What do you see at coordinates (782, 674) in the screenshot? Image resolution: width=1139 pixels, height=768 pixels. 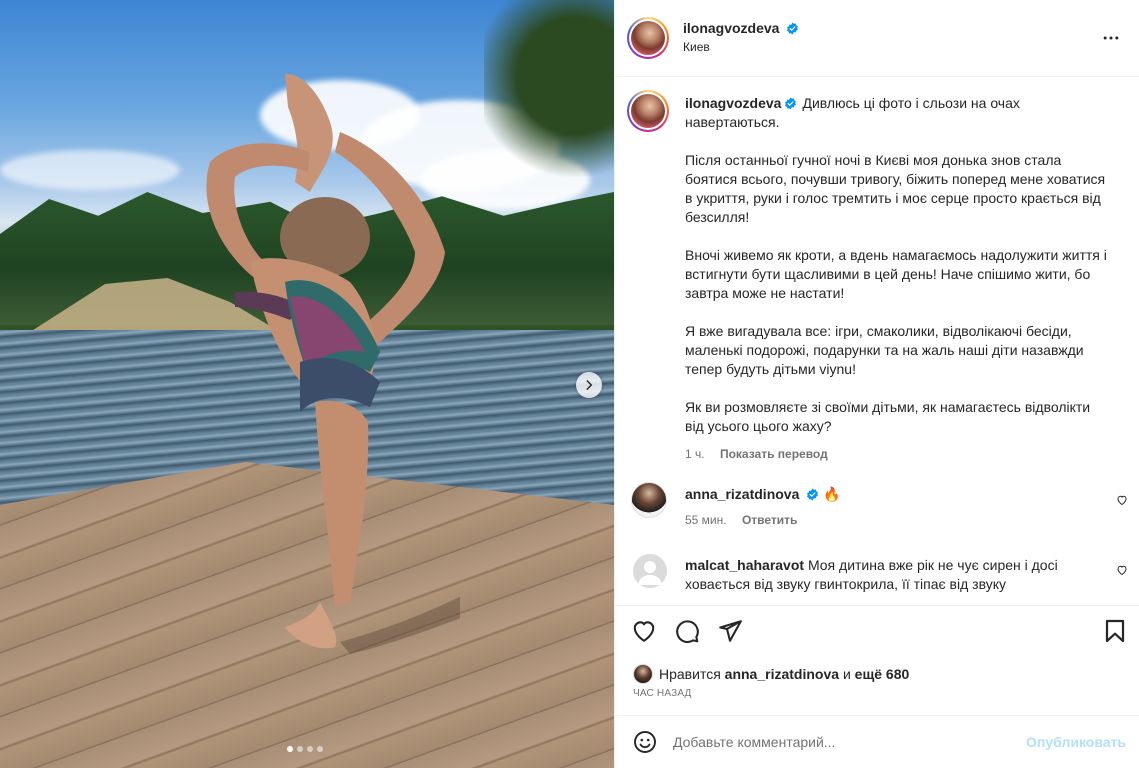 I see `liker-username: anna_rizatdinova` at bounding box center [782, 674].